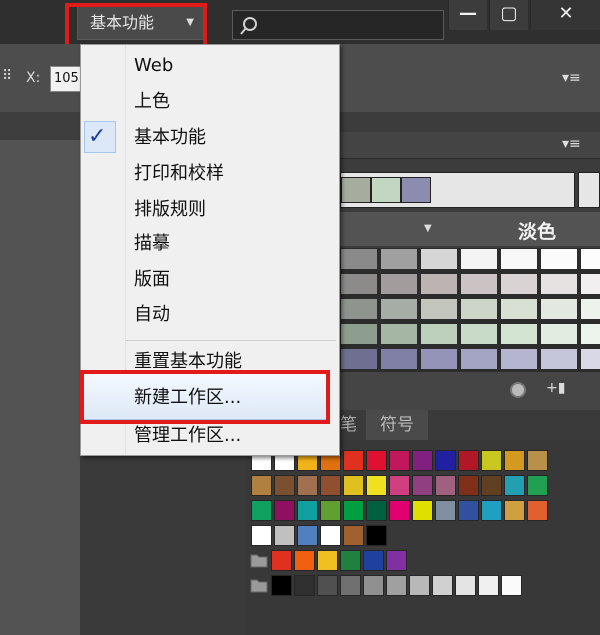 The height and width of the screenshot is (635, 600). Describe the element at coordinates (170, 210) in the screenshot. I see `menu-item-typography: 排版规则` at that location.